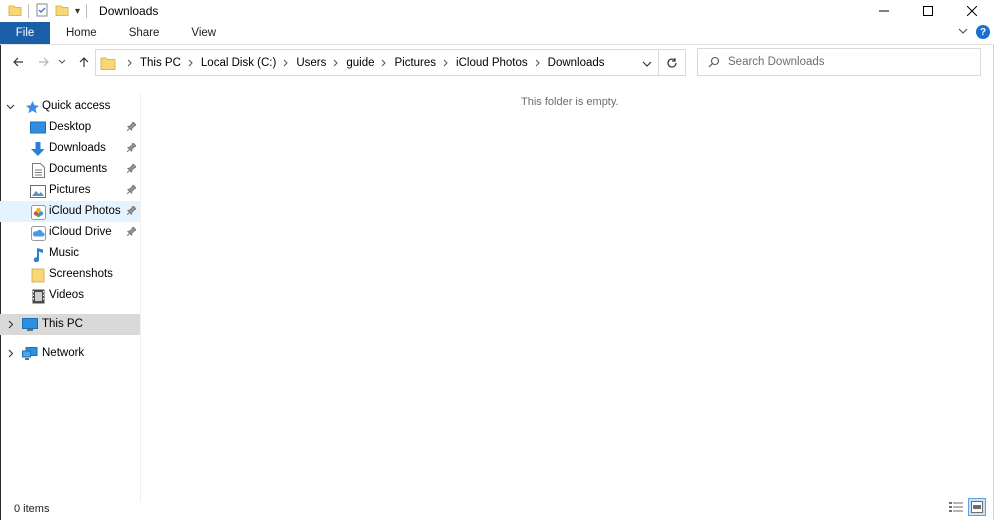 This screenshot has height=520, width=994. What do you see at coordinates (62, 11) in the screenshot?
I see `new-folder-icon` at bounding box center [62, 11].